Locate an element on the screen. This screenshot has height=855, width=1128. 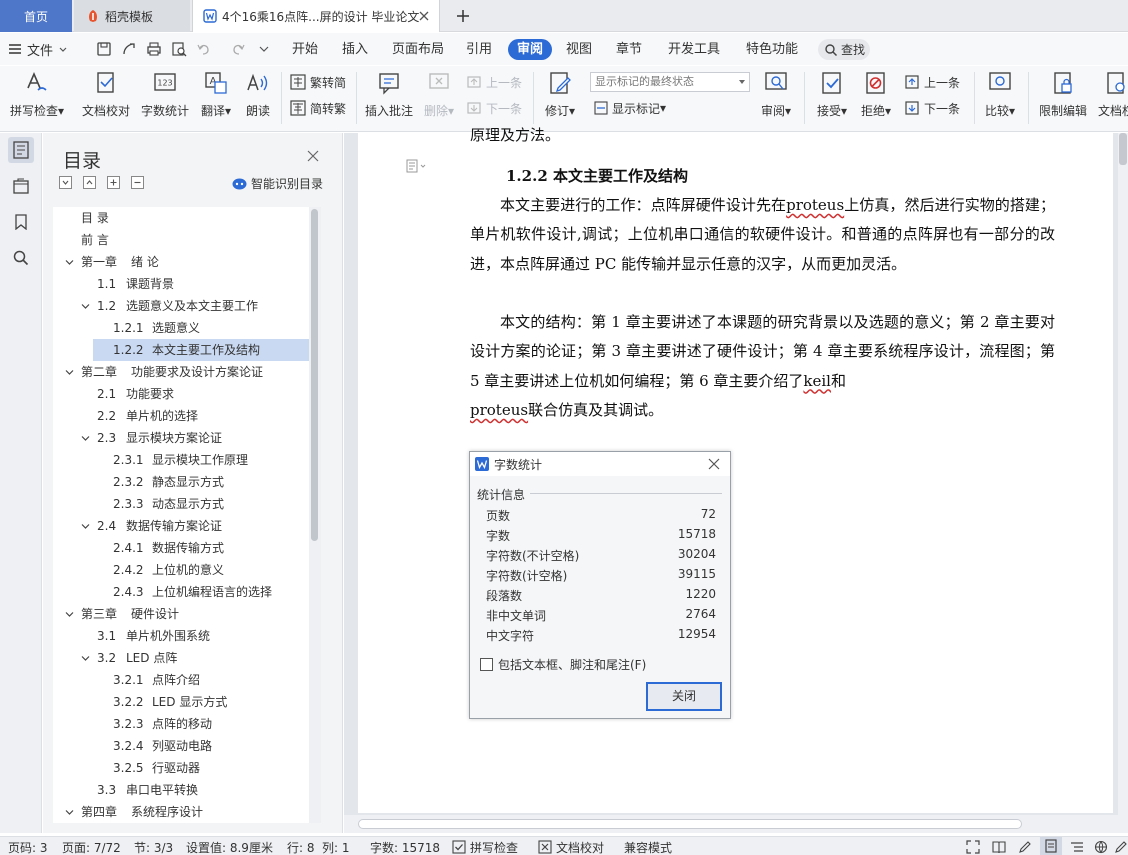
print-preview-icon is located at coordinates (179, 49).